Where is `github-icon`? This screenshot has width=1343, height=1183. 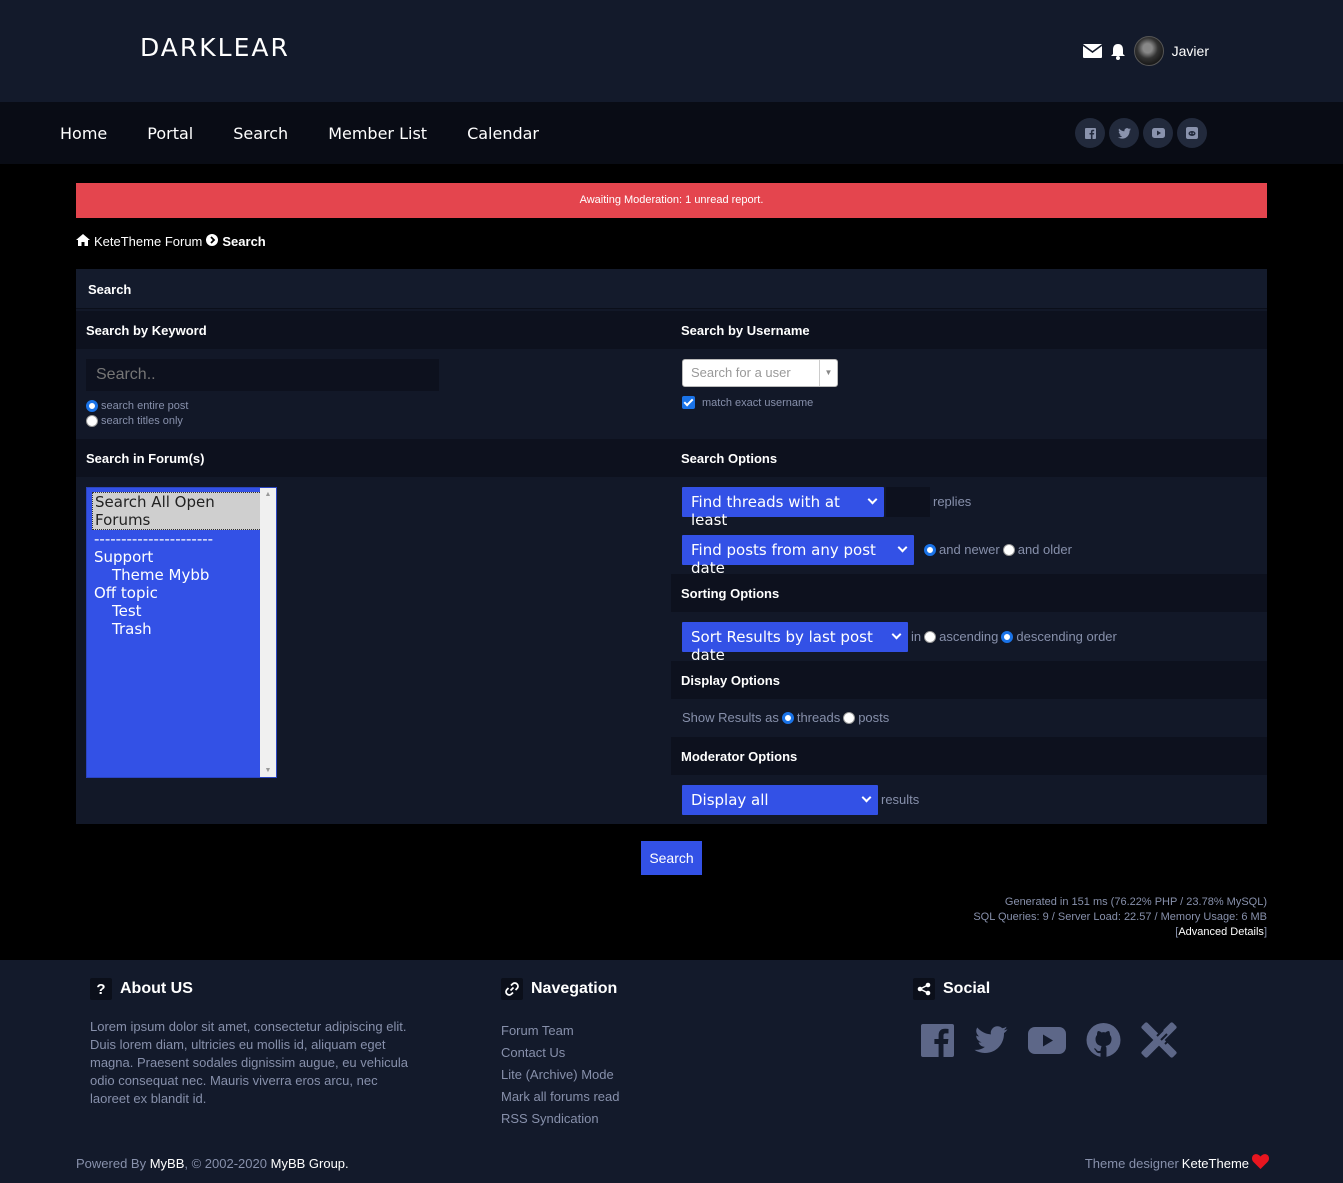
github-icon is located at coordinates (1103, 1042).